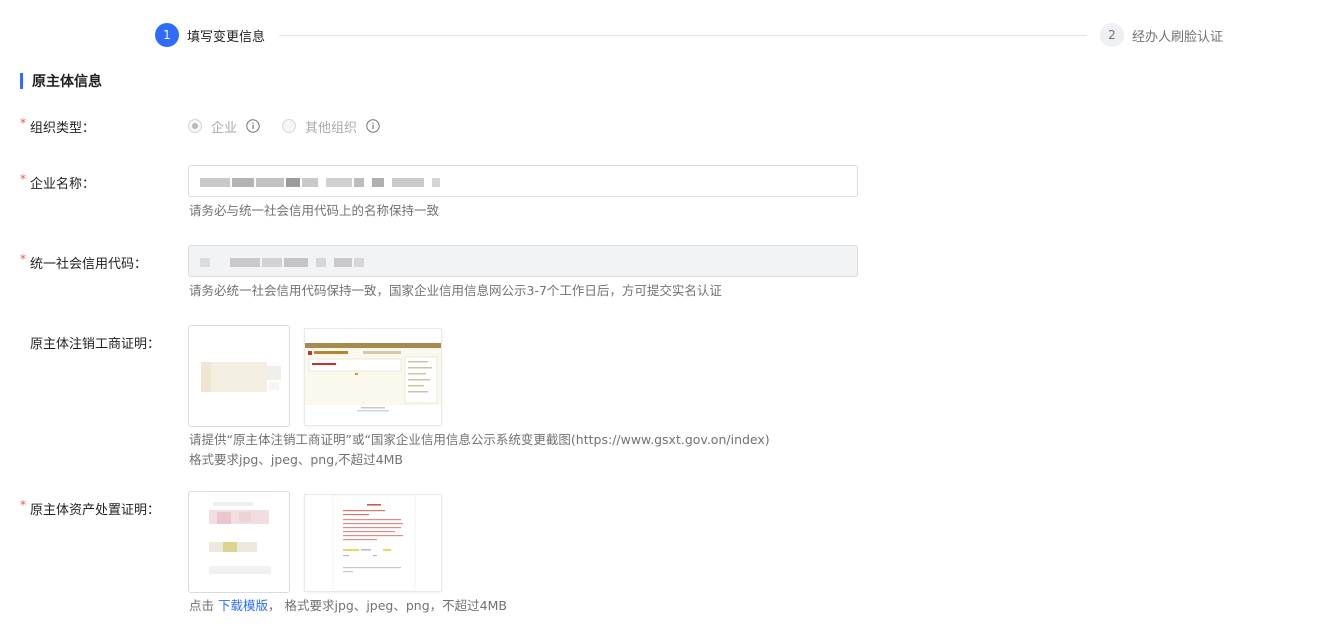  I want to click on steps-indicator: 1 填写变更信息 2 经办人刷脸认证, so click(705, 35).